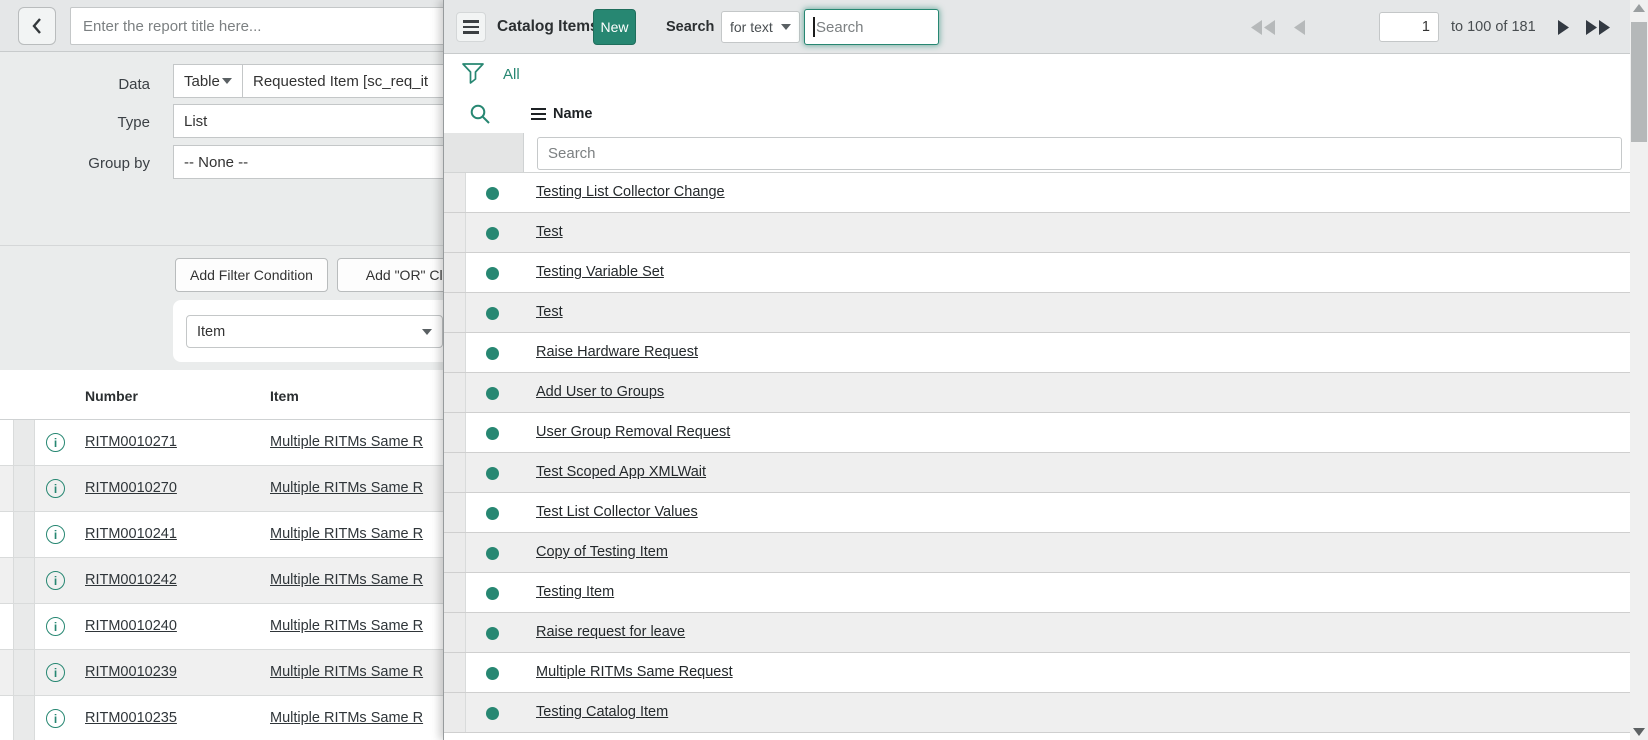  I want to click on record-number-link: RITM0010270, so click(131, 488).